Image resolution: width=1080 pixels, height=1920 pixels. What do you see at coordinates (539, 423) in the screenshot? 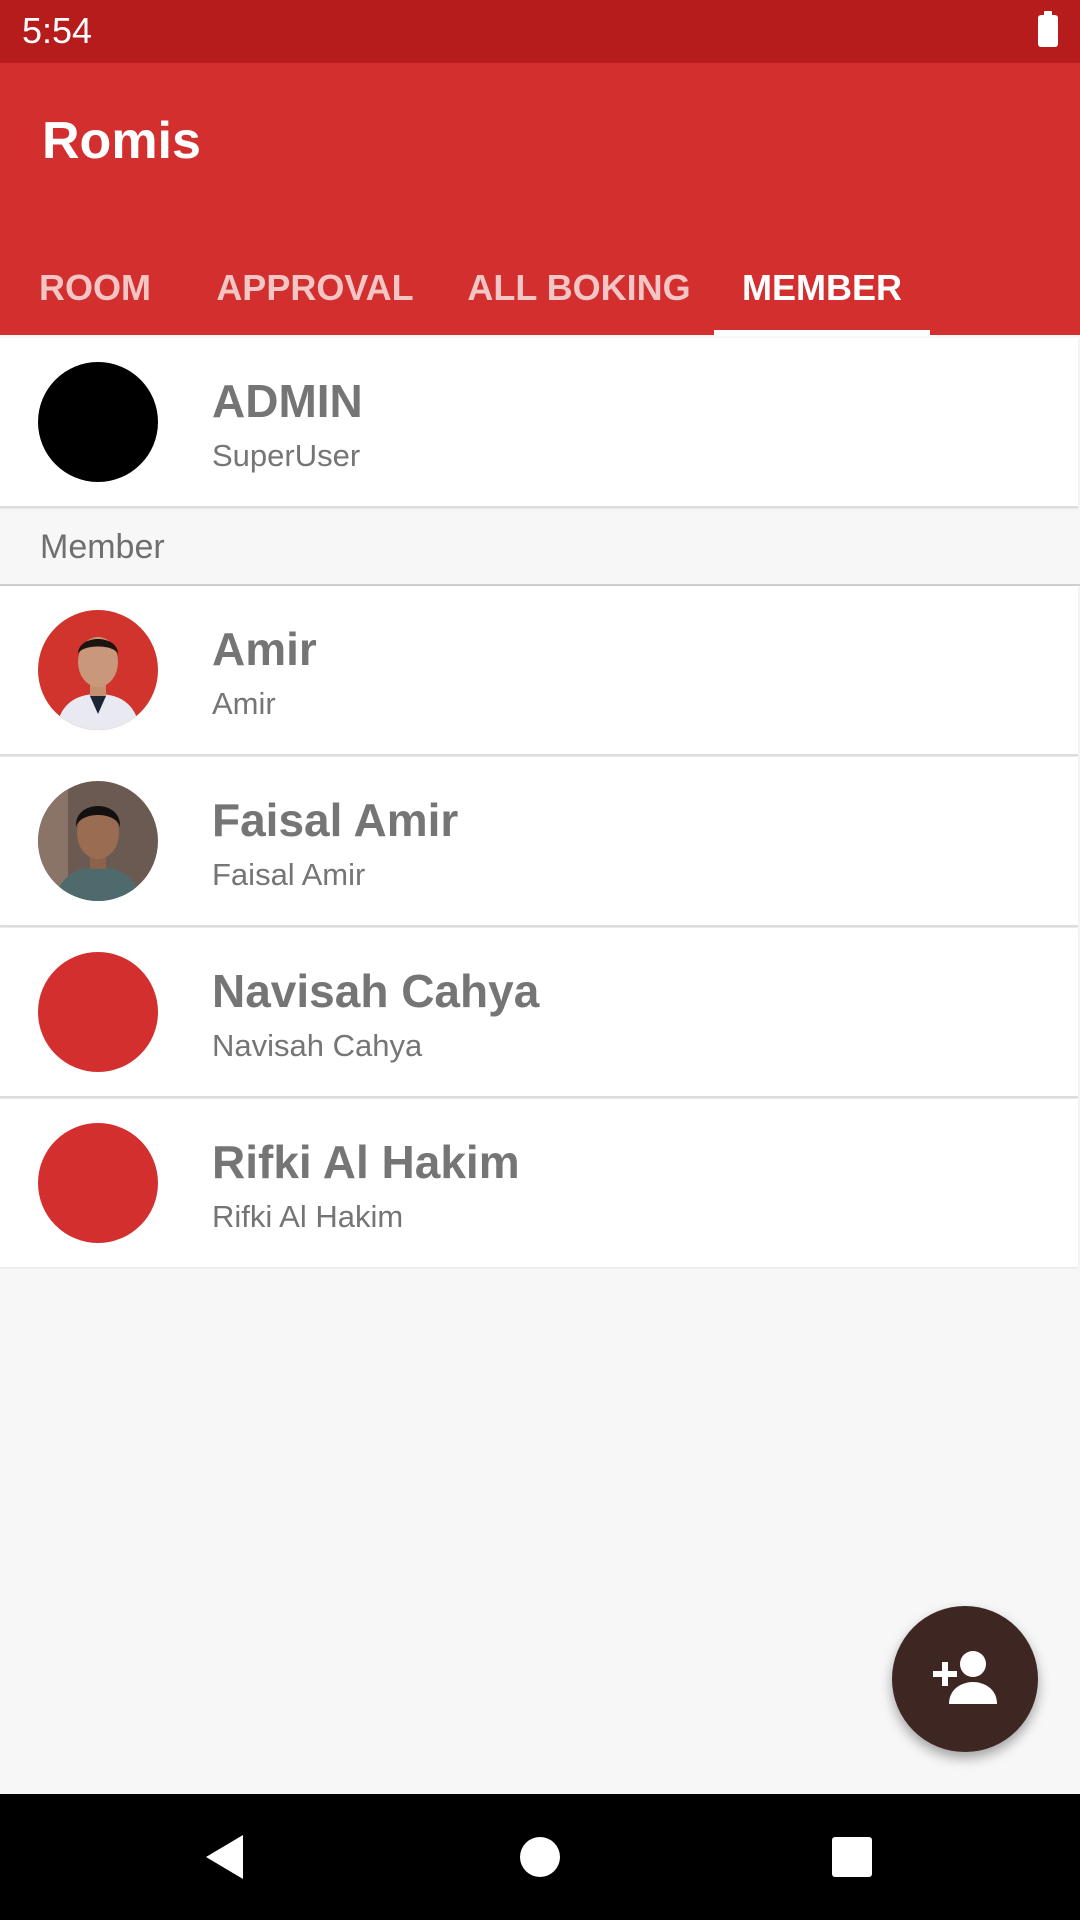
I see `admin-card: ADMIN SuperUser` at bounding box center [539, 423].